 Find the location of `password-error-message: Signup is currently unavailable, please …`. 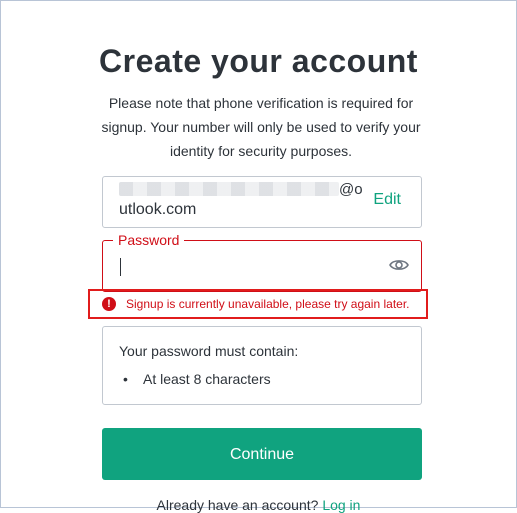

password-error-message: Signup is currently unavailable, please … is located at coordinates (268, 304).